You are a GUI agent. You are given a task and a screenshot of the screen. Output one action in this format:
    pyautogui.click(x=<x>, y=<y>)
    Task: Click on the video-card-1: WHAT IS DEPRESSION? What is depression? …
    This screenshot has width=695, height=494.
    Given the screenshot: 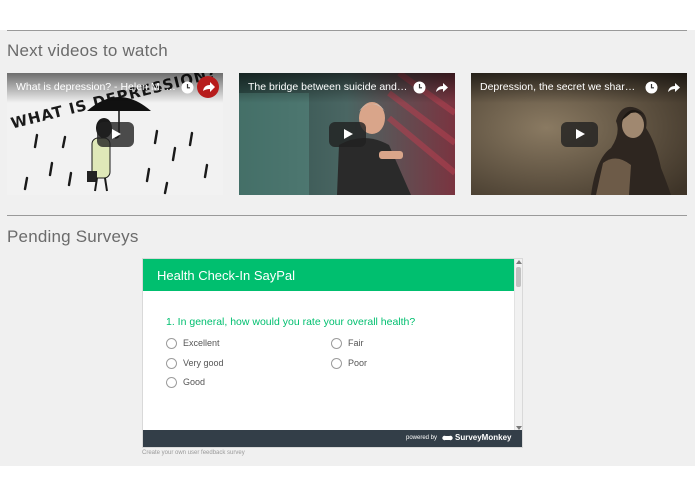 What is the action you would take?
    pyautogui.click(x=115, y=134)
    